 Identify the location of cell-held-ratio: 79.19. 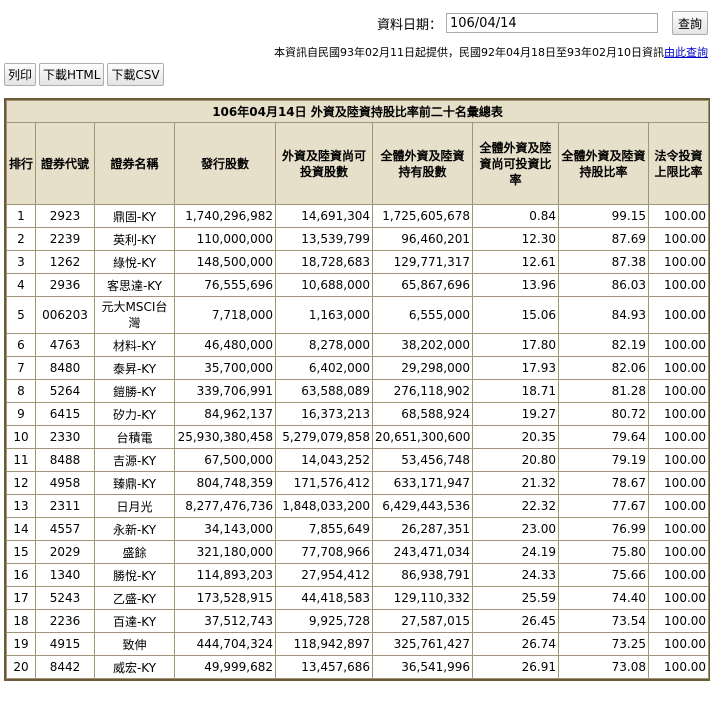
(603, 460).